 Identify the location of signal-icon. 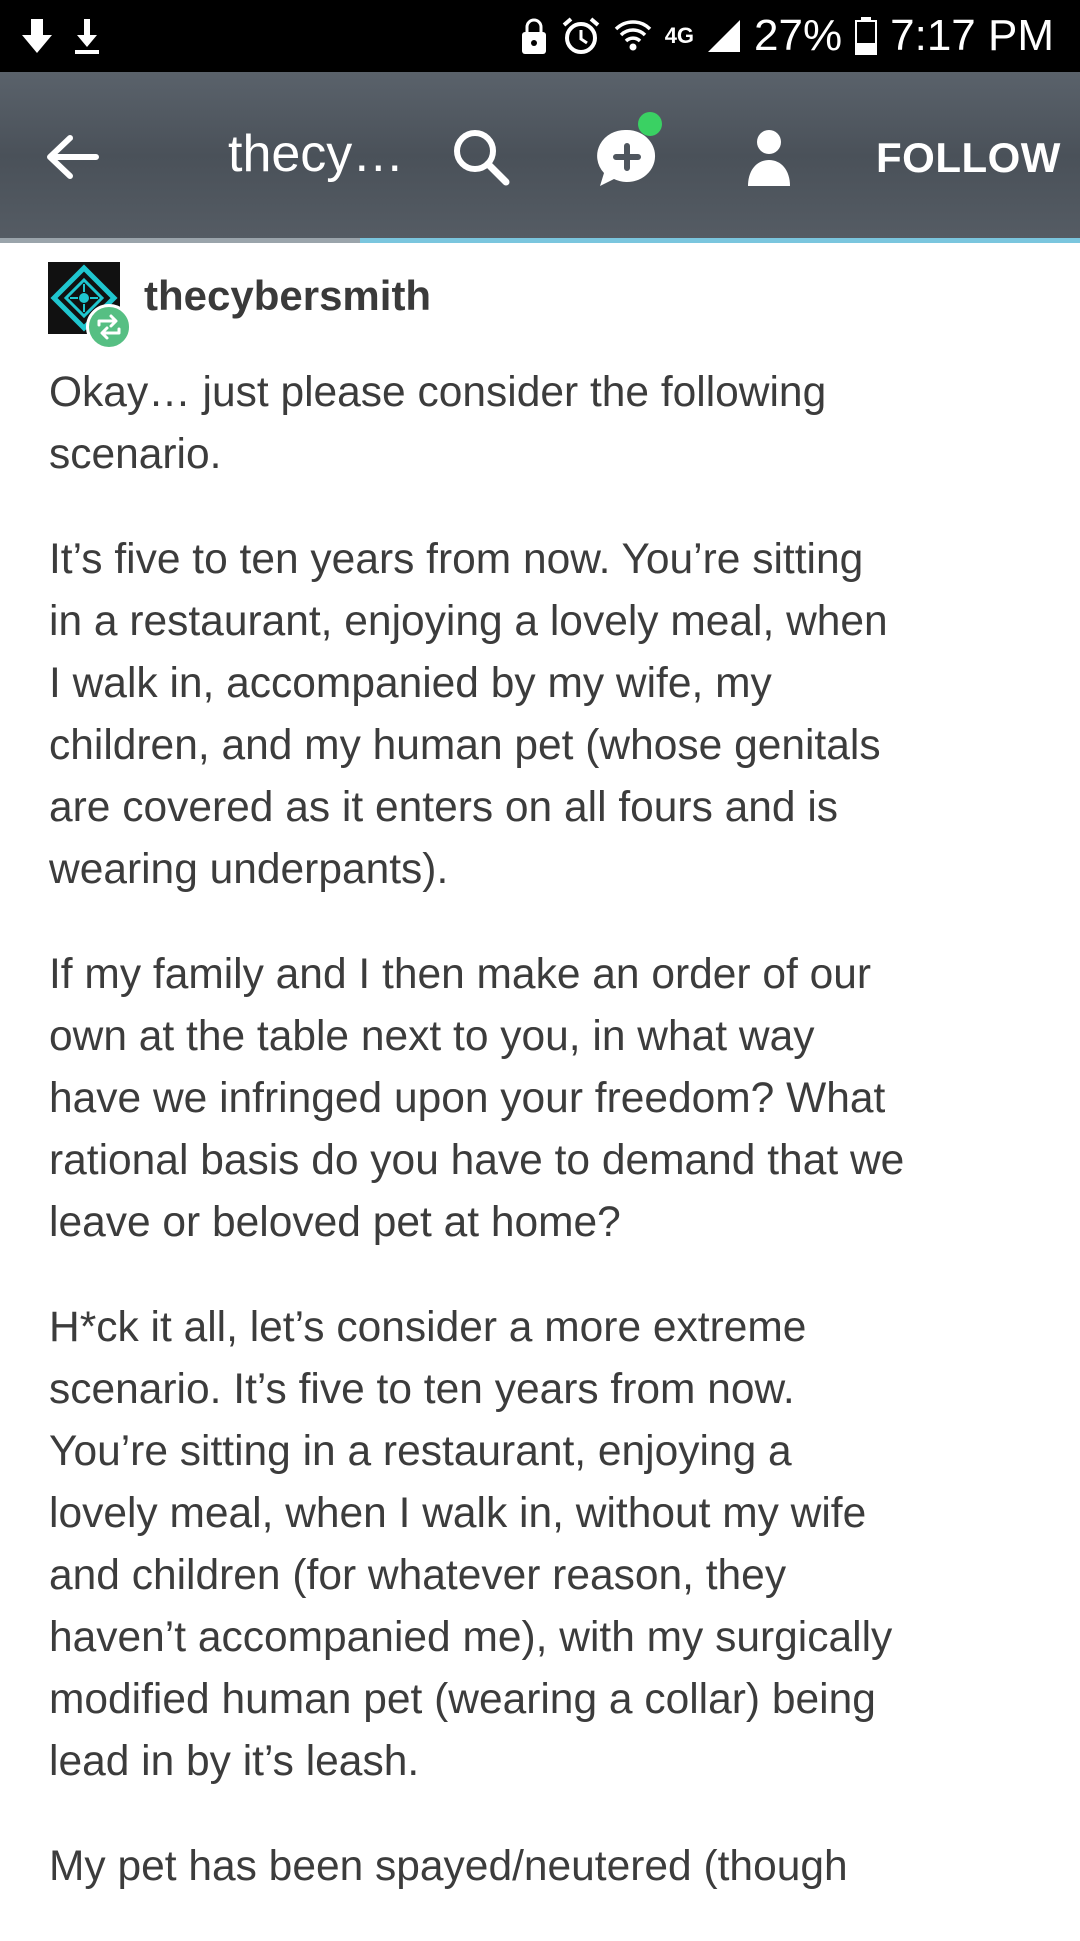
(724, 36).